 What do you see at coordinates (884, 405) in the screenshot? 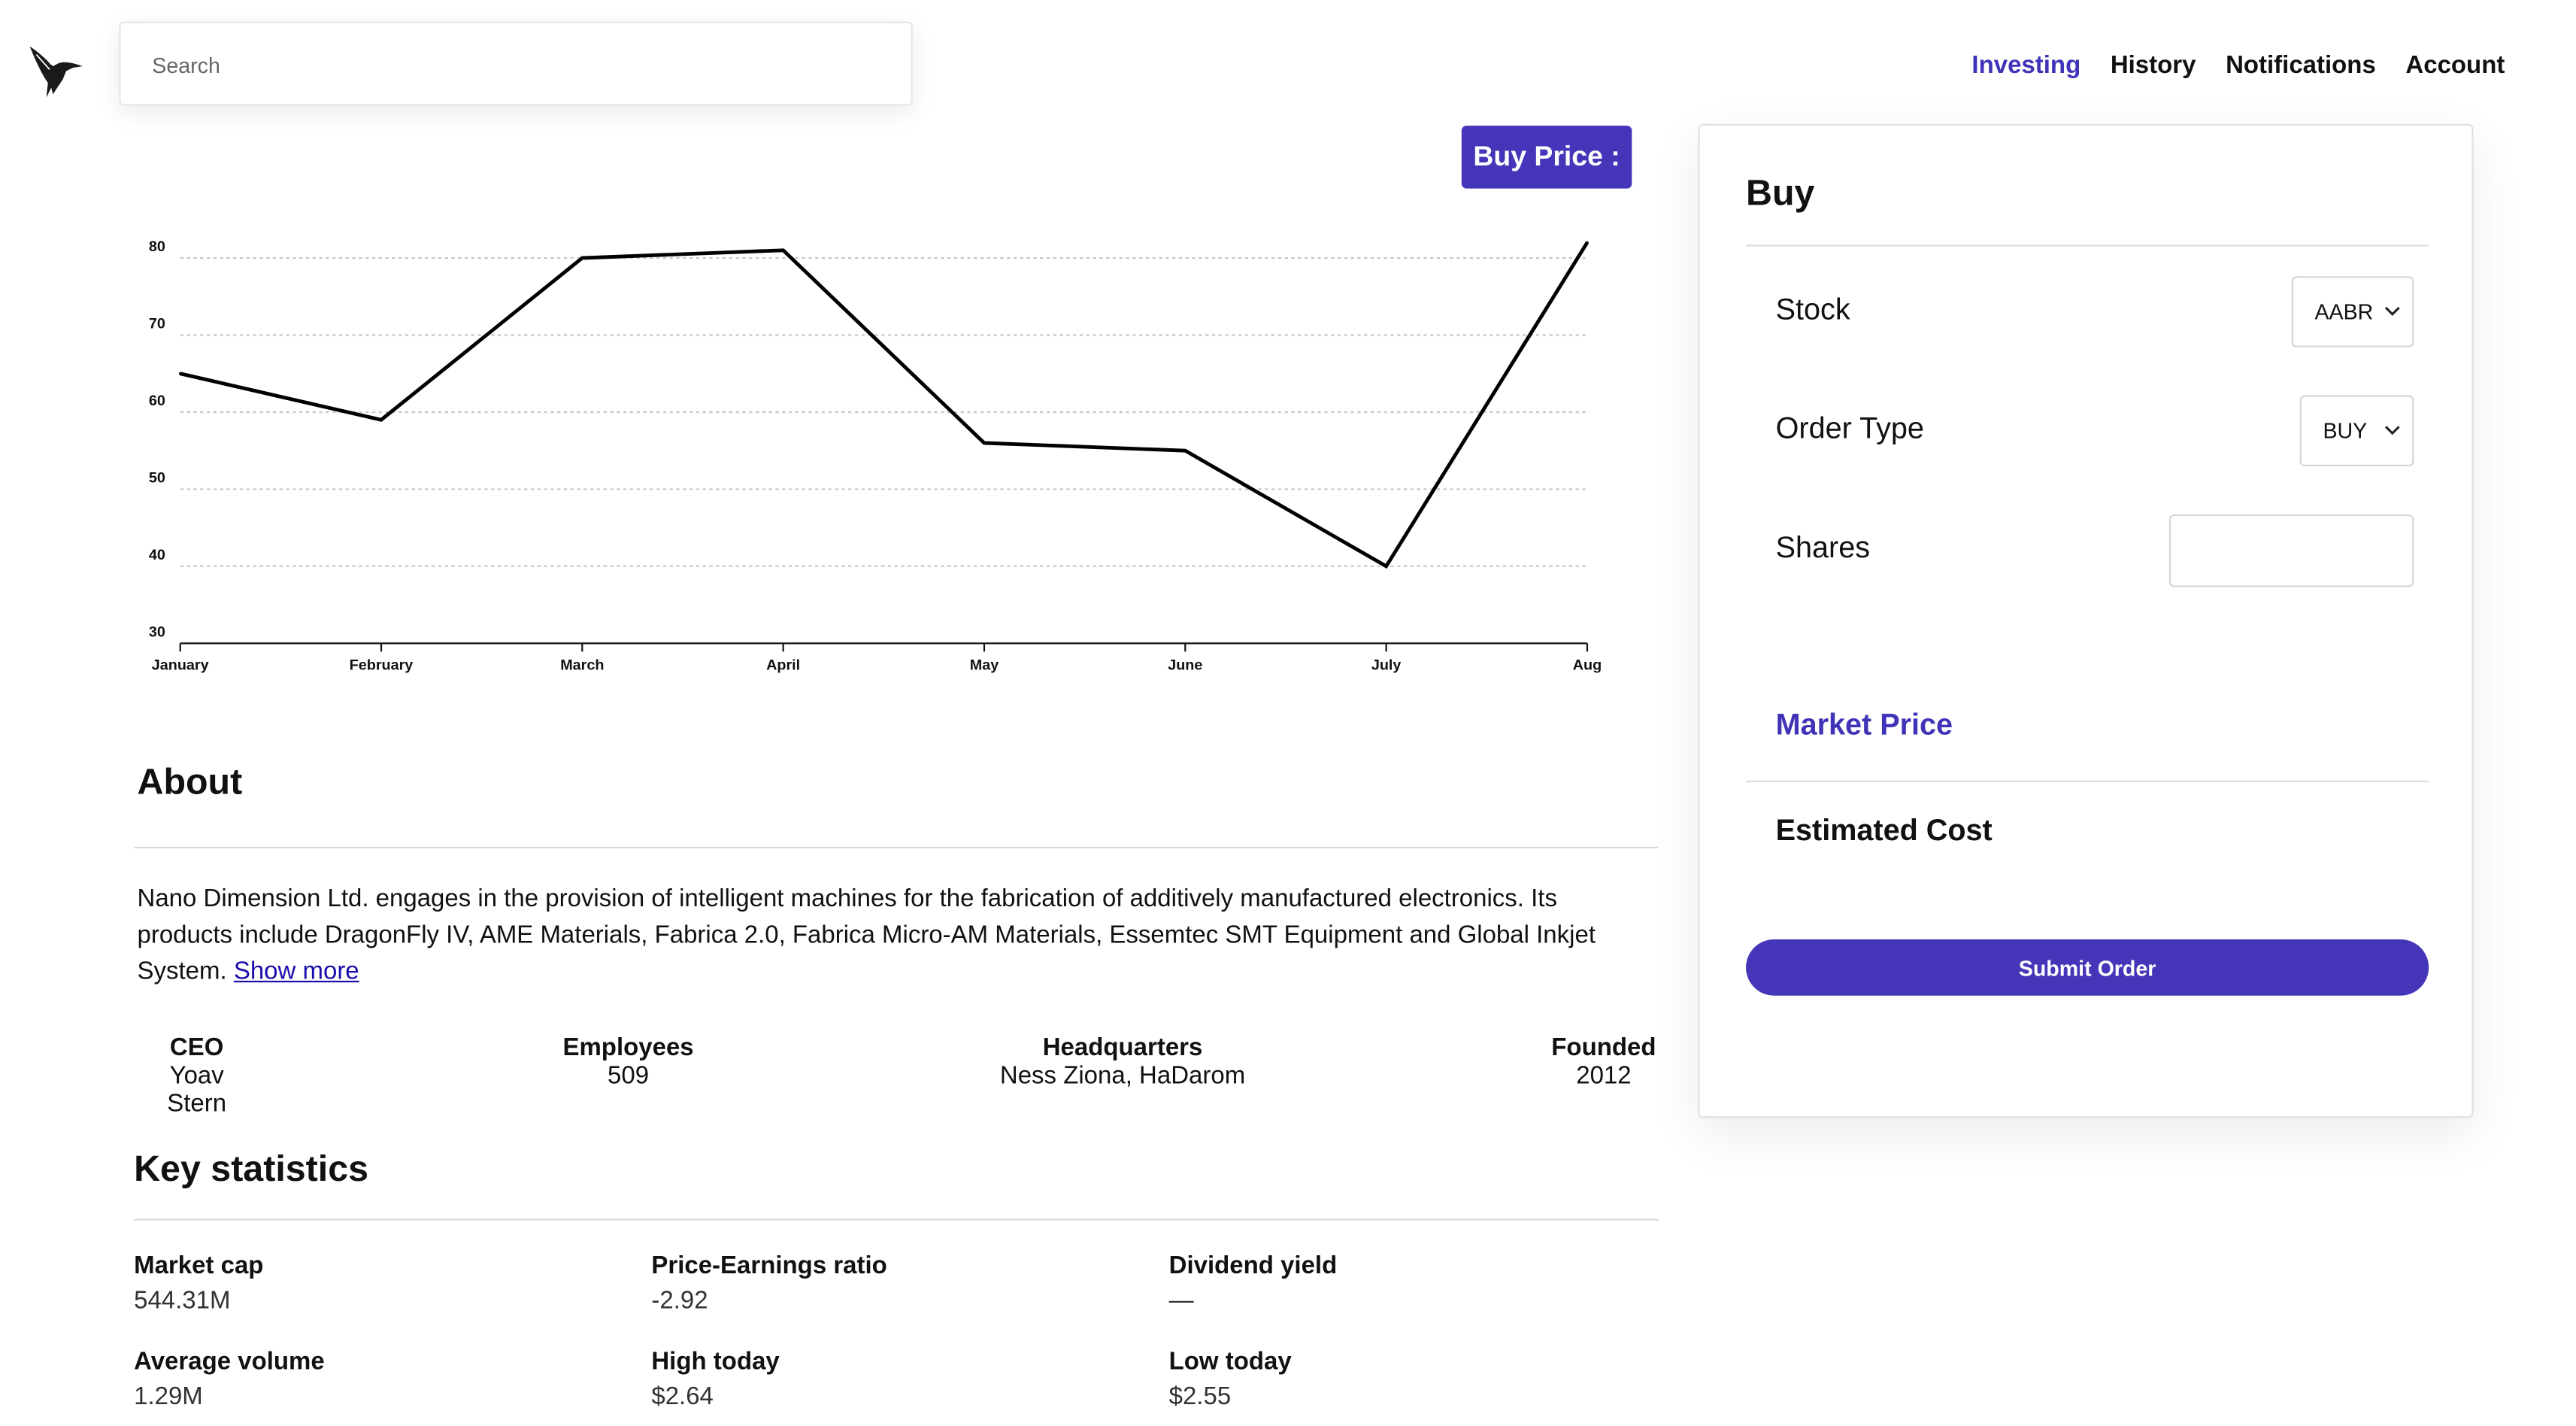
I see `series-line` at bounding box center [884, 405].